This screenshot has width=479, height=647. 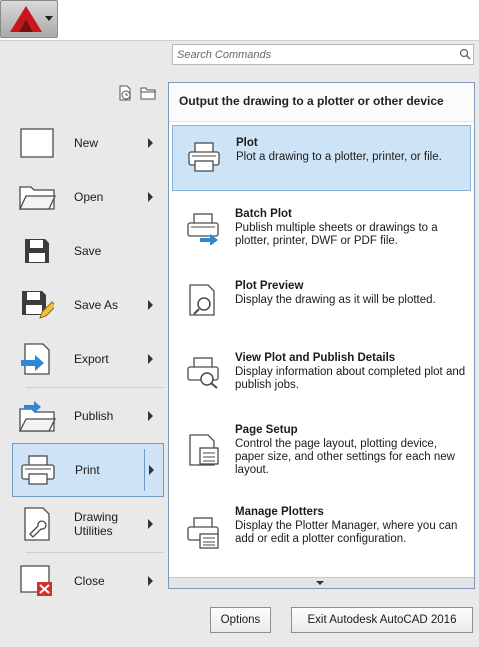 I want to click on open-documents-icon, so click(x=148, y=93).